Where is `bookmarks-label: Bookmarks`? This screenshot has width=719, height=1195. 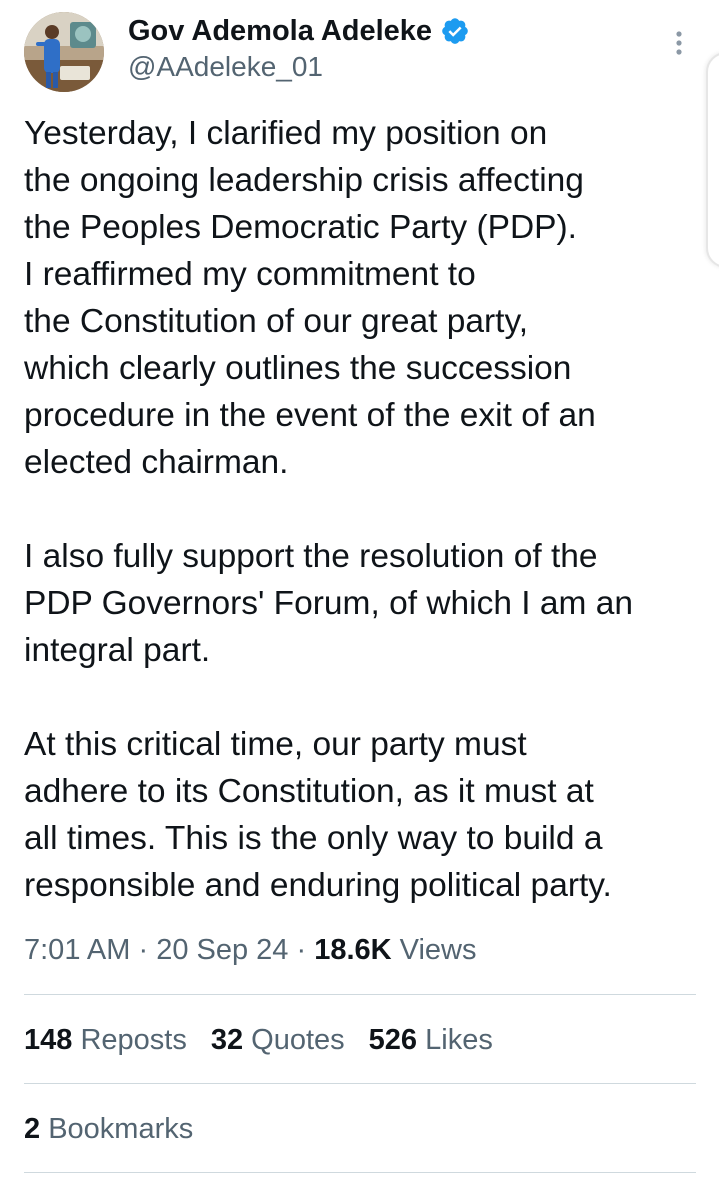 bookmarks-label: Bookmarks is located at coordinates (117, 1129).